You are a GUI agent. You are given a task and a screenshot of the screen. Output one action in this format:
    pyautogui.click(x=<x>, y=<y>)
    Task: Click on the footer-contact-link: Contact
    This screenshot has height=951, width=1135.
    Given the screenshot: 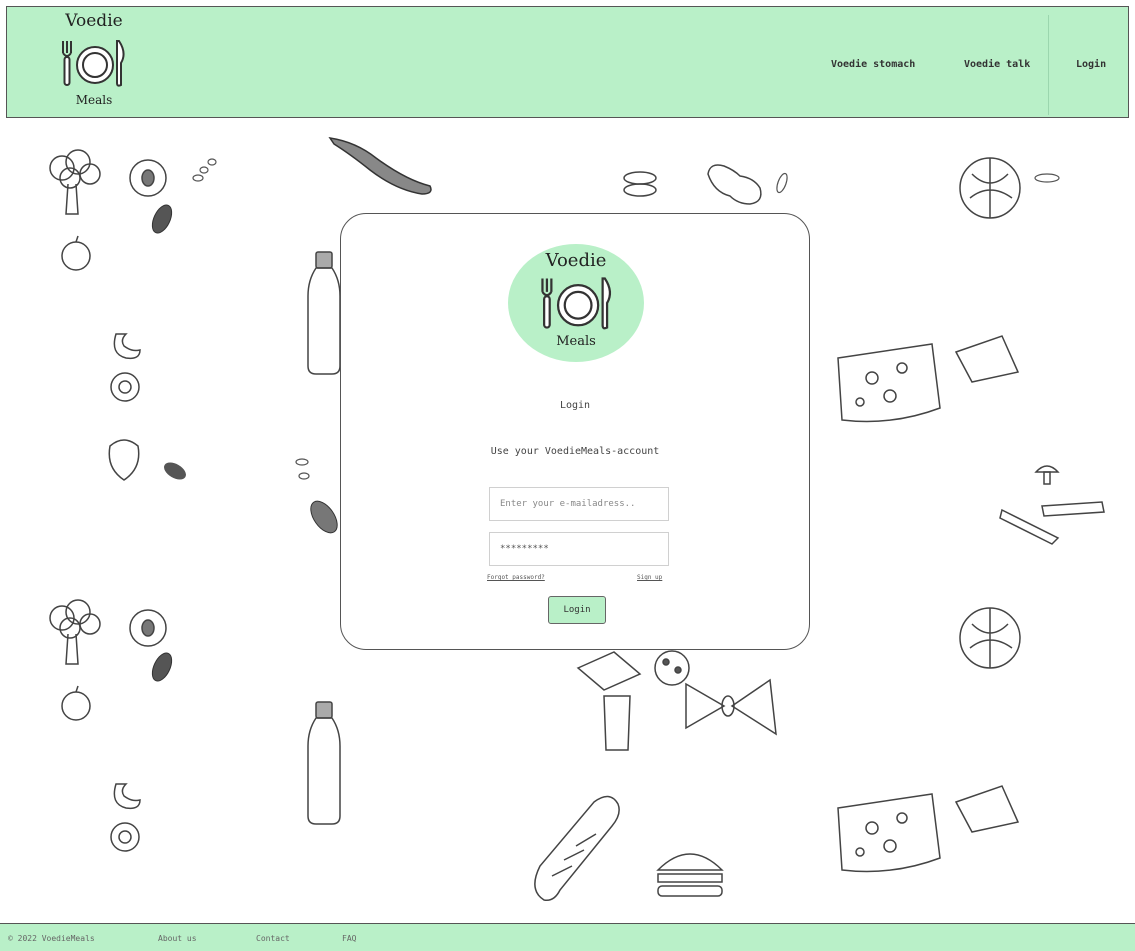 What is the action you would take?
    pyautogui.click(x=273, y=938)
    